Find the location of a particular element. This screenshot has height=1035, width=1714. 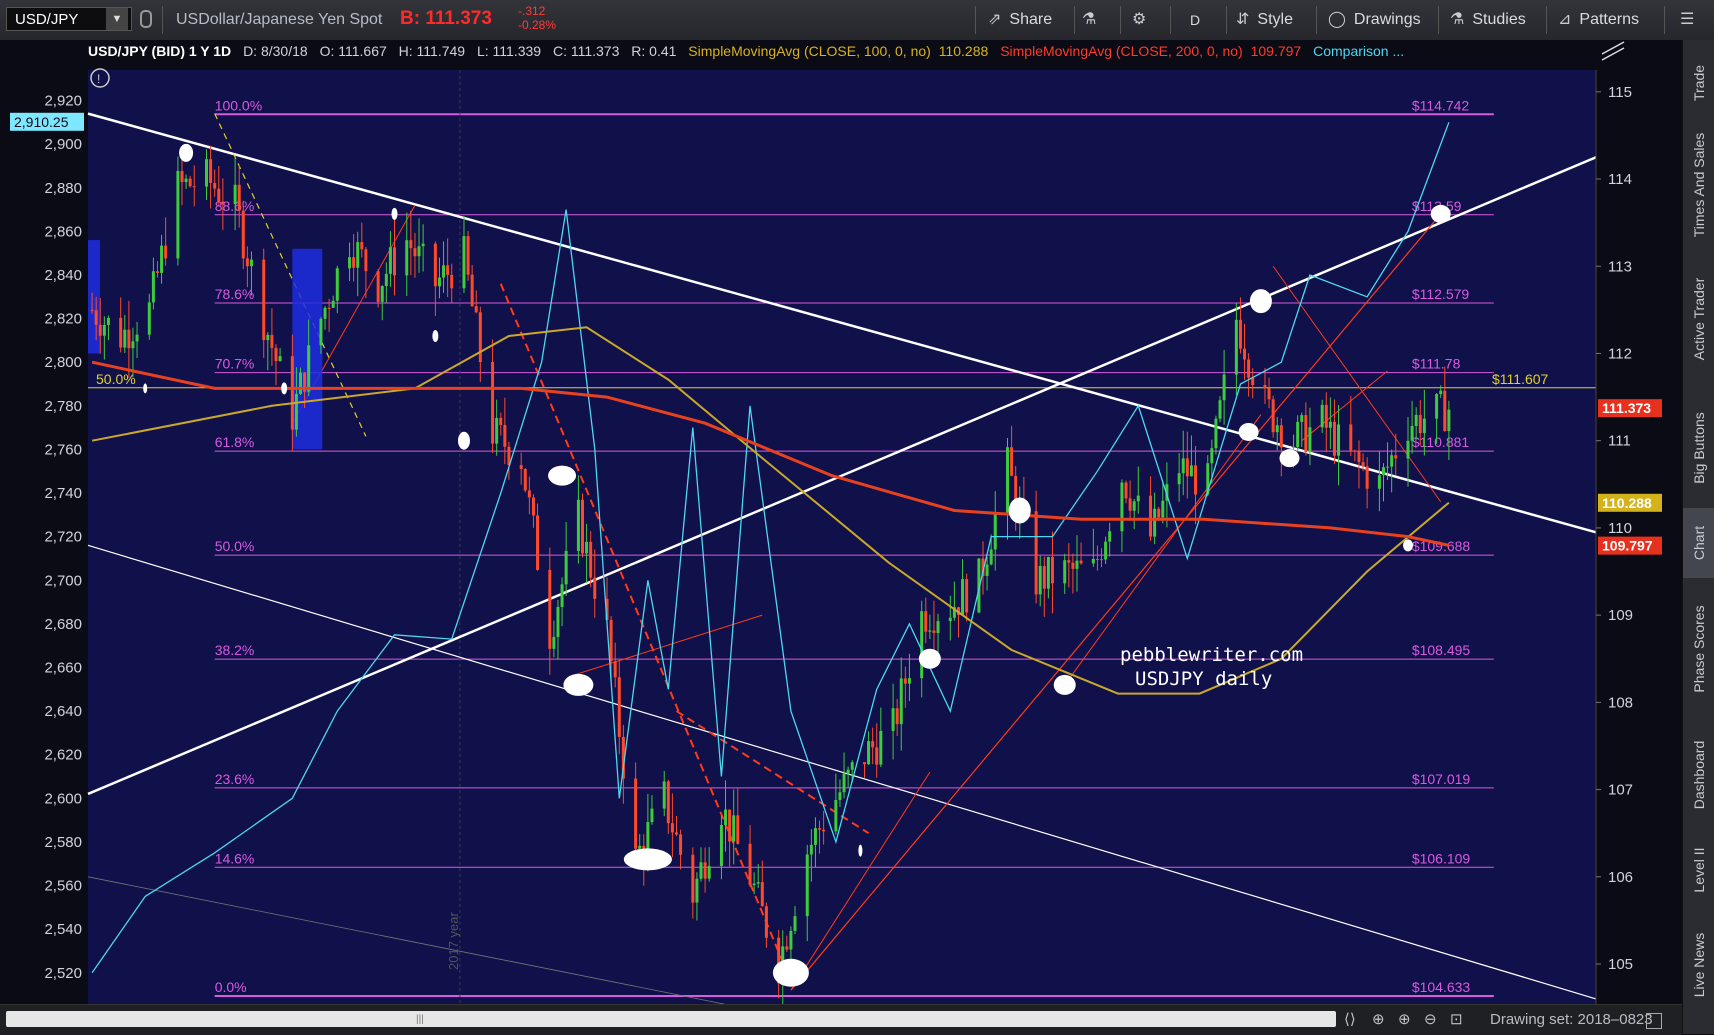

style-button: ⇵ Style is located at coordinates (1264, 20).